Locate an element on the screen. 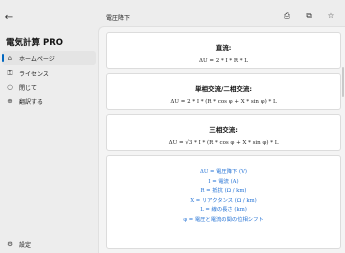 This screenshot has width=345, height=253. key-icon: ⚿ is located at coordinates (10, 72).